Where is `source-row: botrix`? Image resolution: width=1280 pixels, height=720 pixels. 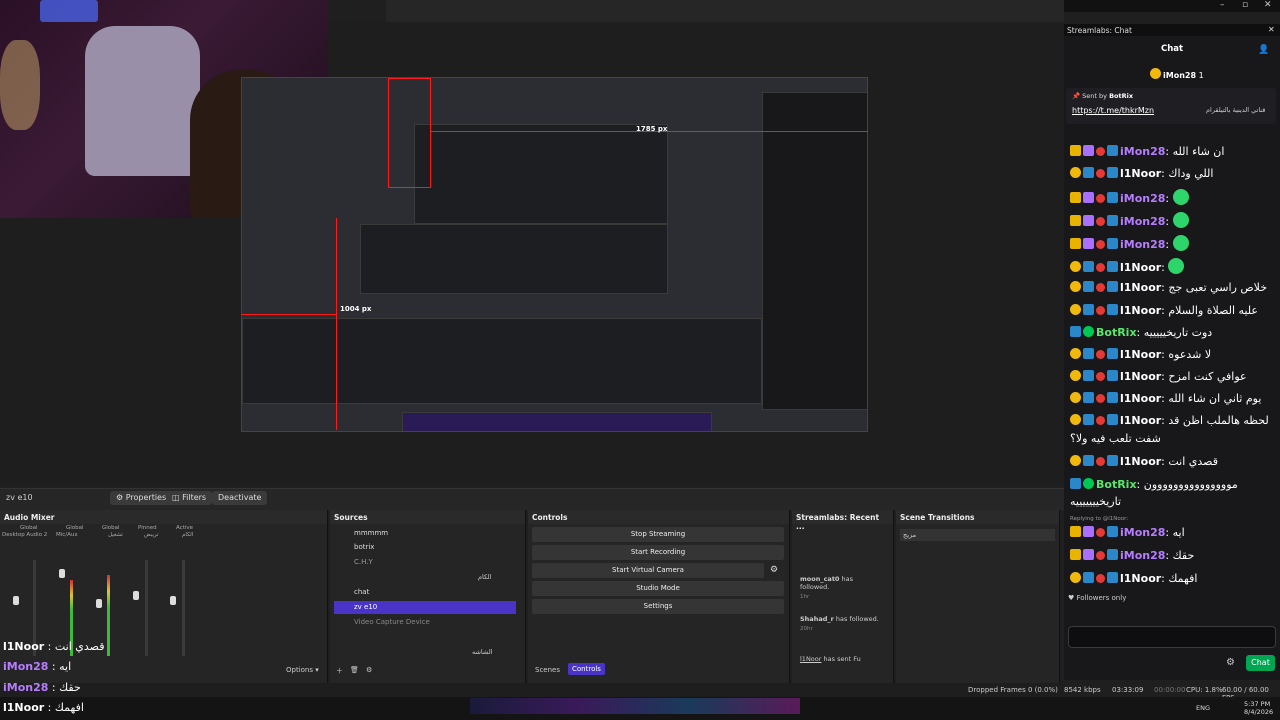 source-row: botrix is located at coordinates (425, 547).